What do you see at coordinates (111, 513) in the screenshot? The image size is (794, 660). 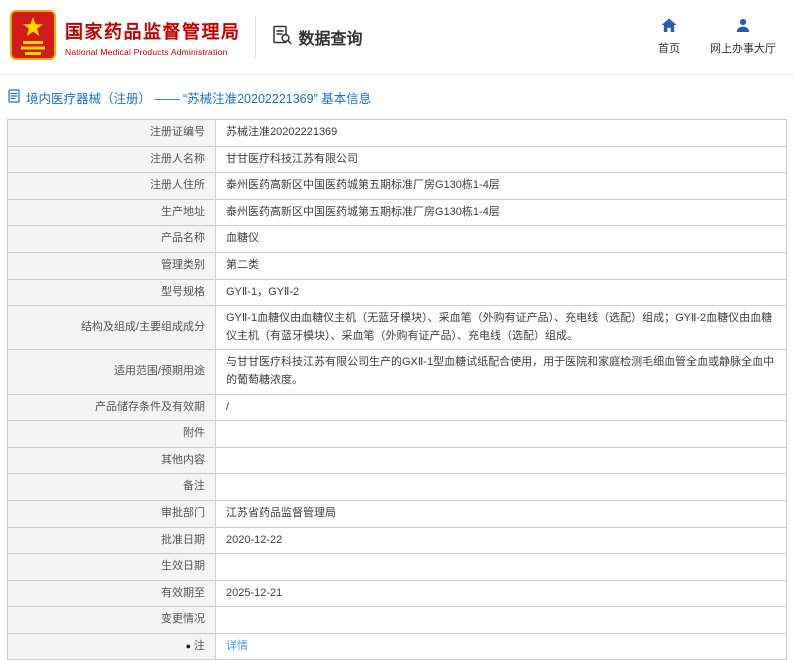 I see `row-label: 审批部门` at bounding box center [111, 513].